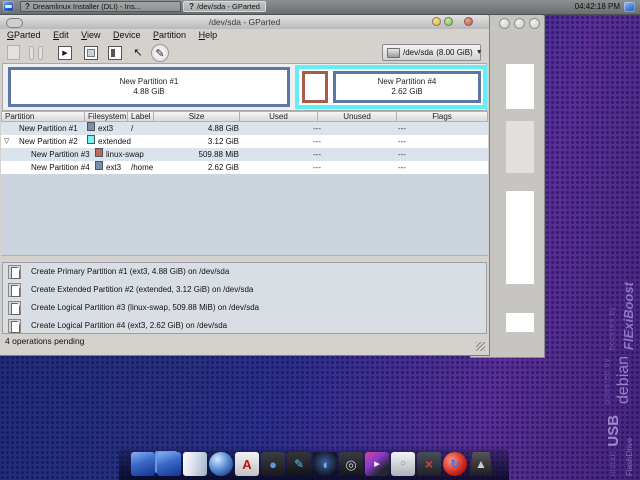  I want to click on copy-button, so click(91, 52).